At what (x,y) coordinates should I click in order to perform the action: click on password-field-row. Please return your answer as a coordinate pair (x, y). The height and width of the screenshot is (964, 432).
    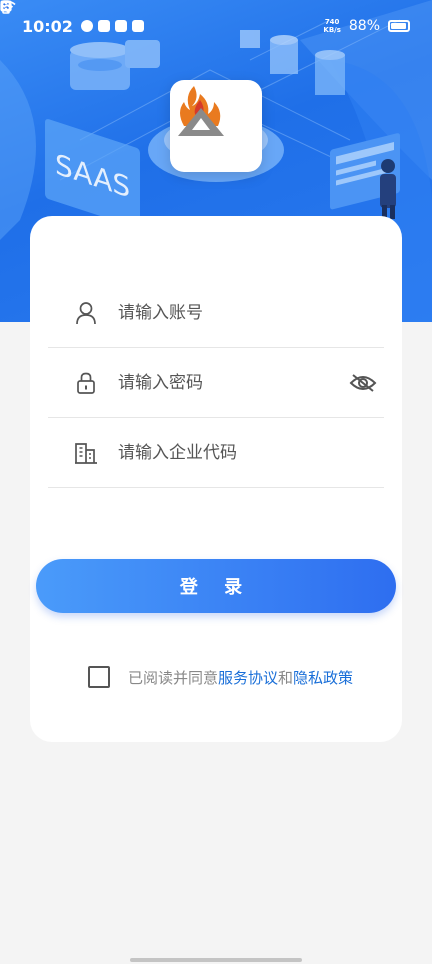
    Looking at the image, I should click on (216, 383).